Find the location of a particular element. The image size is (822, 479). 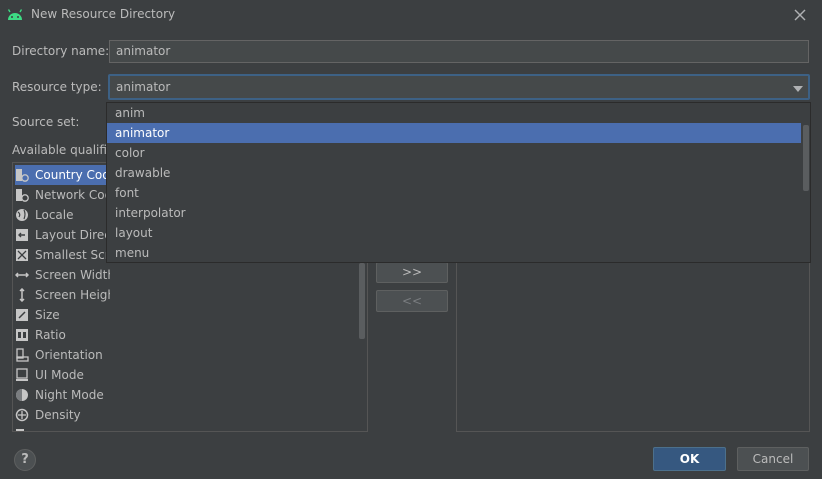

remove-qualifier-button: << is located at coordinates (412, 301).